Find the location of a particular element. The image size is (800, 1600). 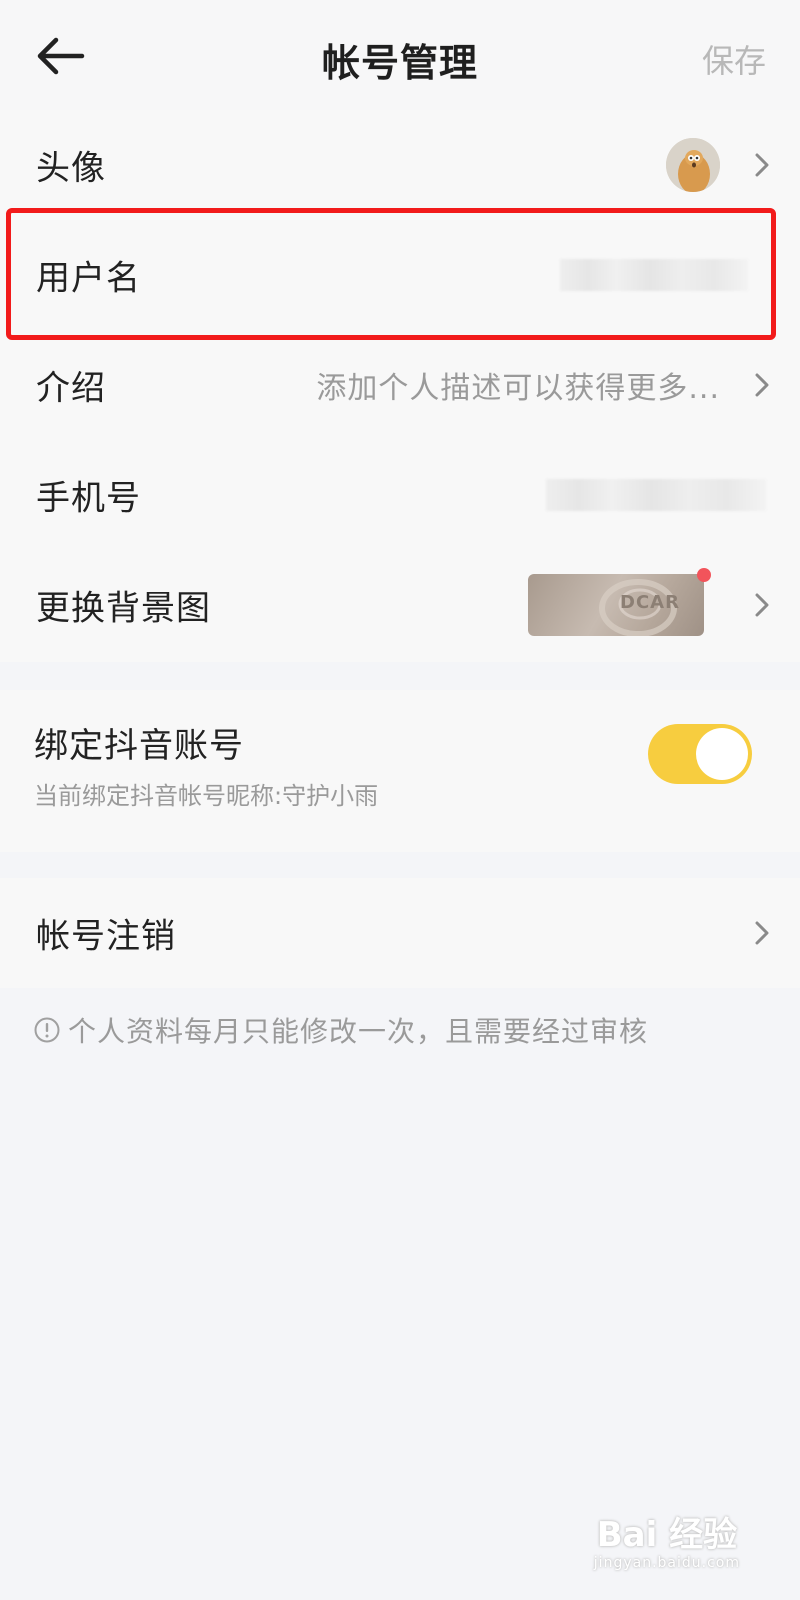

watermark-main: Bai 经验 is located at coordinates (667, 1535).